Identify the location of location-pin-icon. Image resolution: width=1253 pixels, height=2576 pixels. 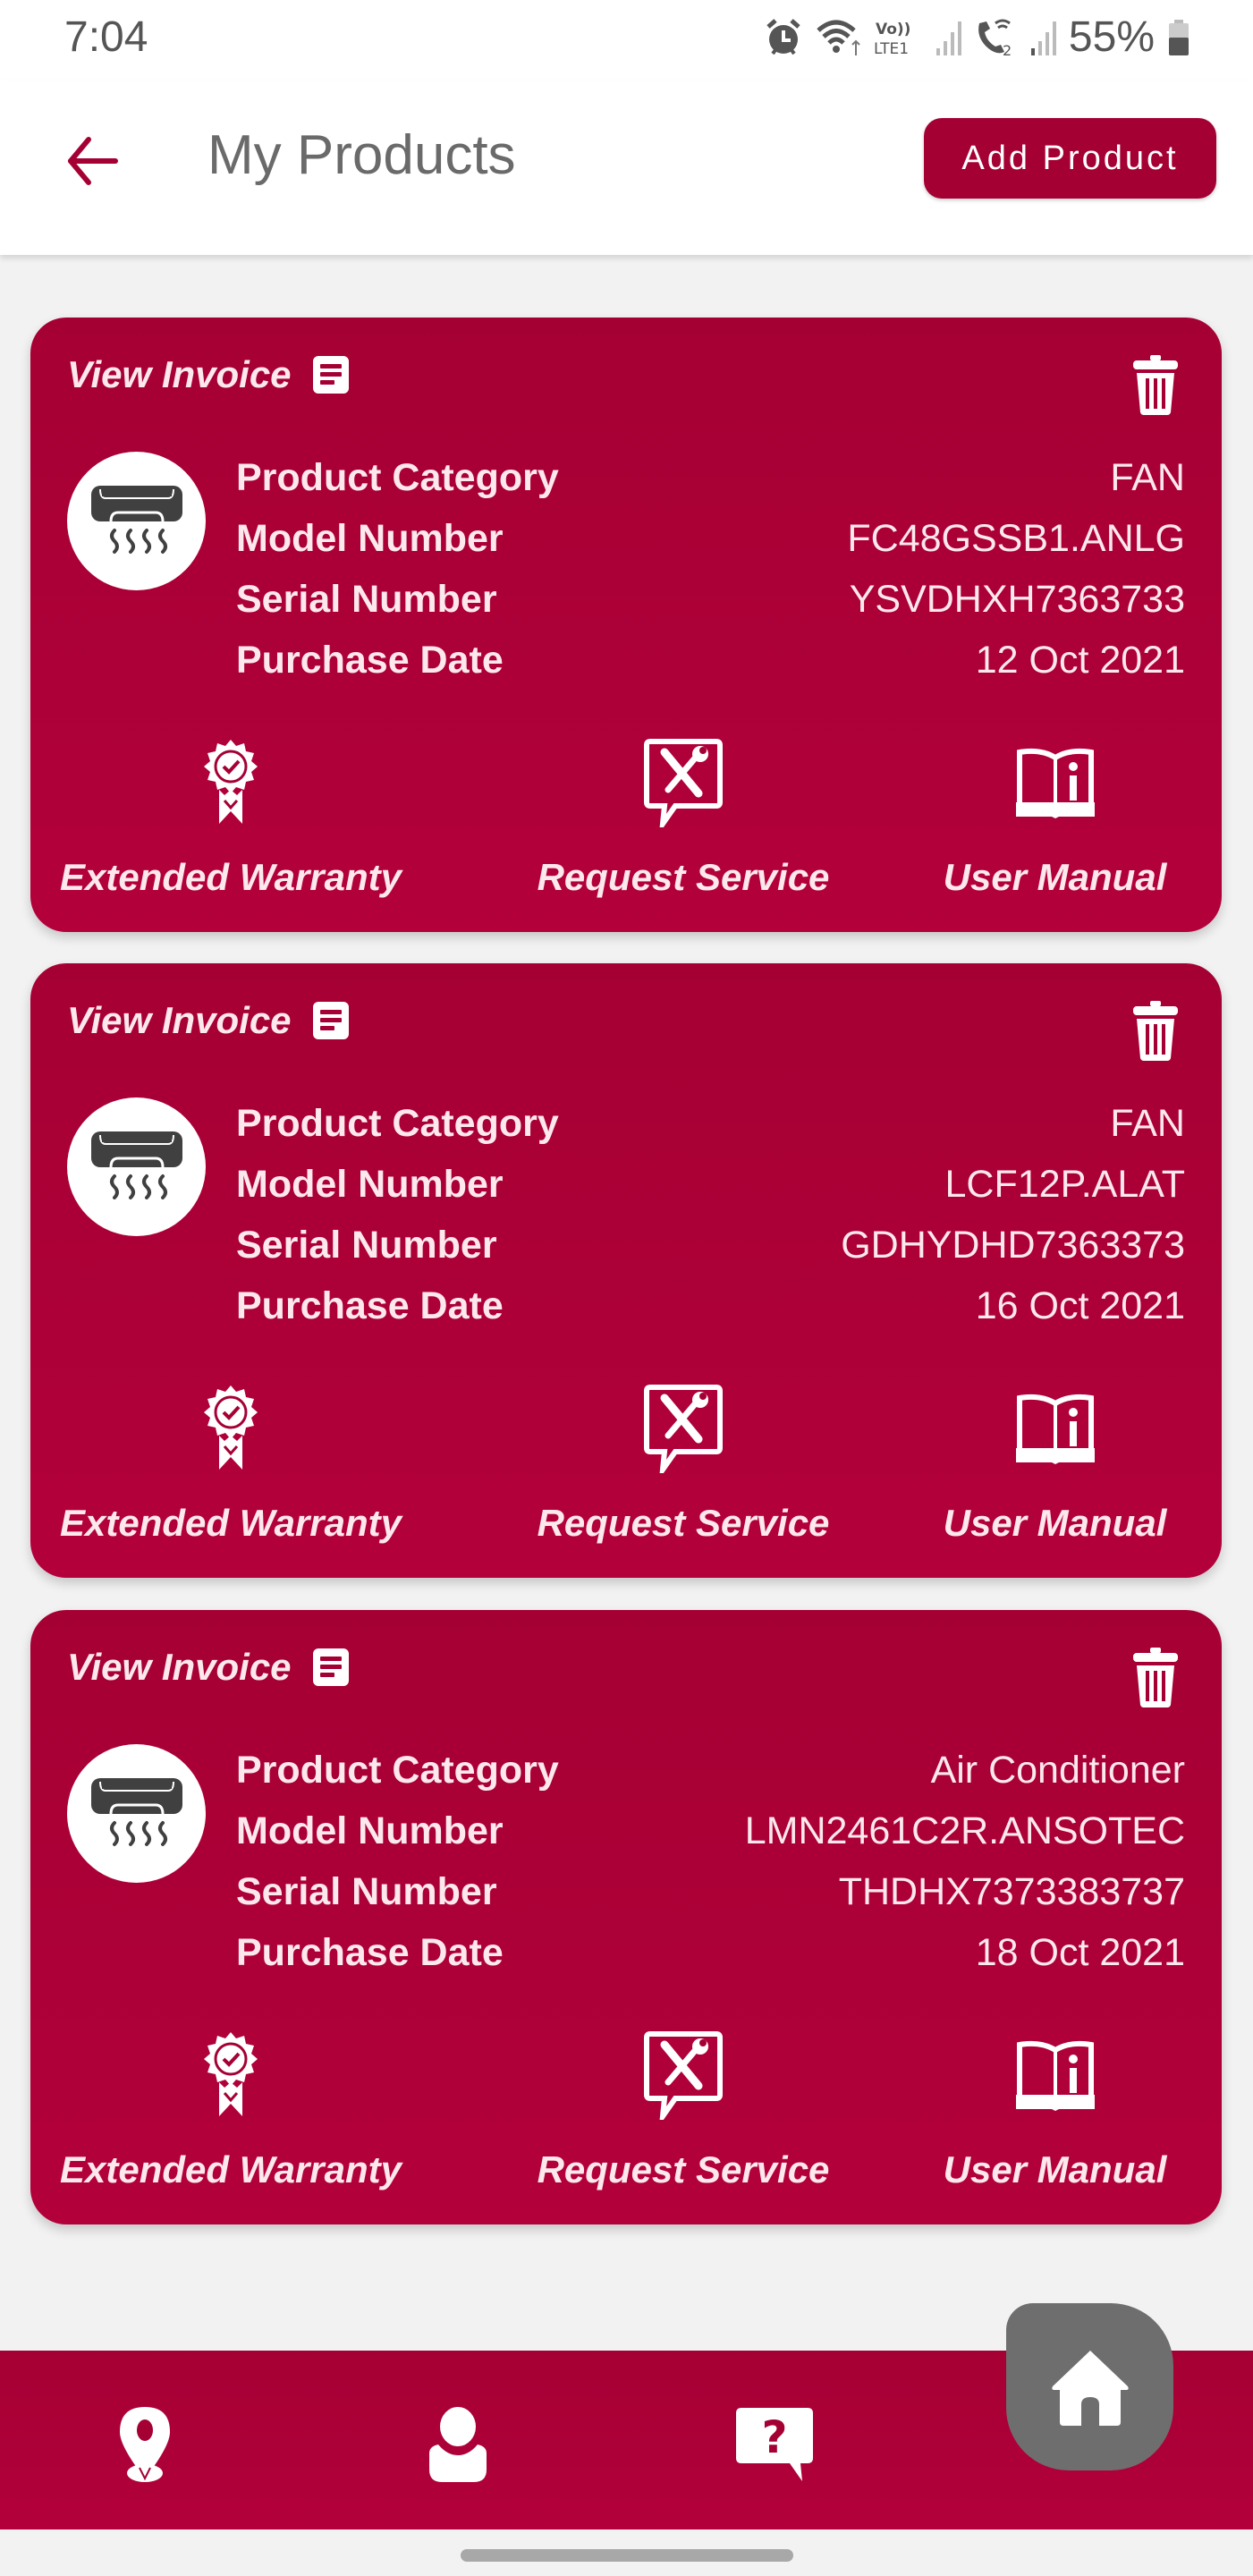
(145, 2444).